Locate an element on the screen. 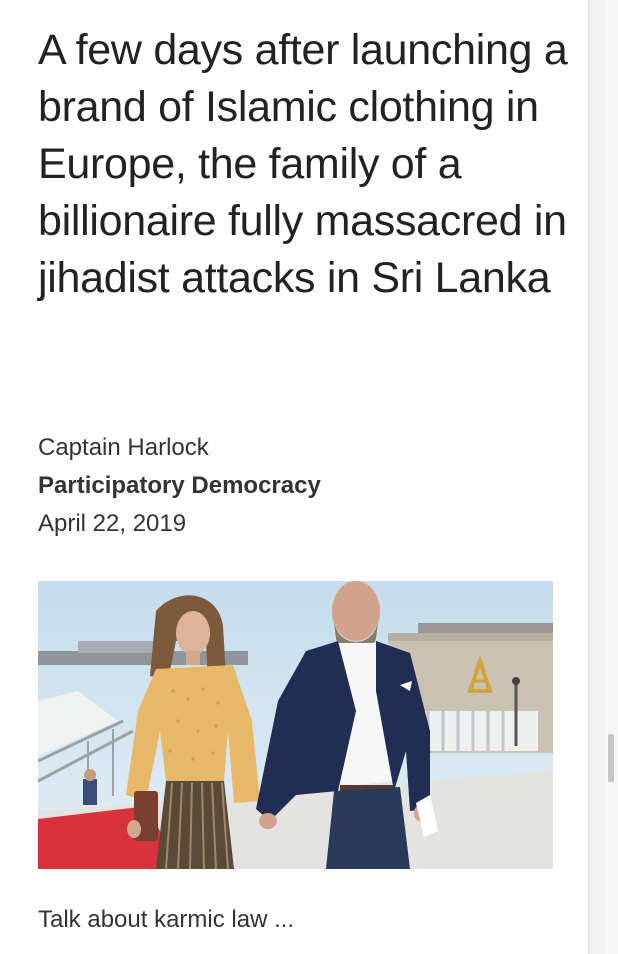 The height and width of the screenshot is (954, 618). scrollbar-thumb is located at coordinates (611, 758).